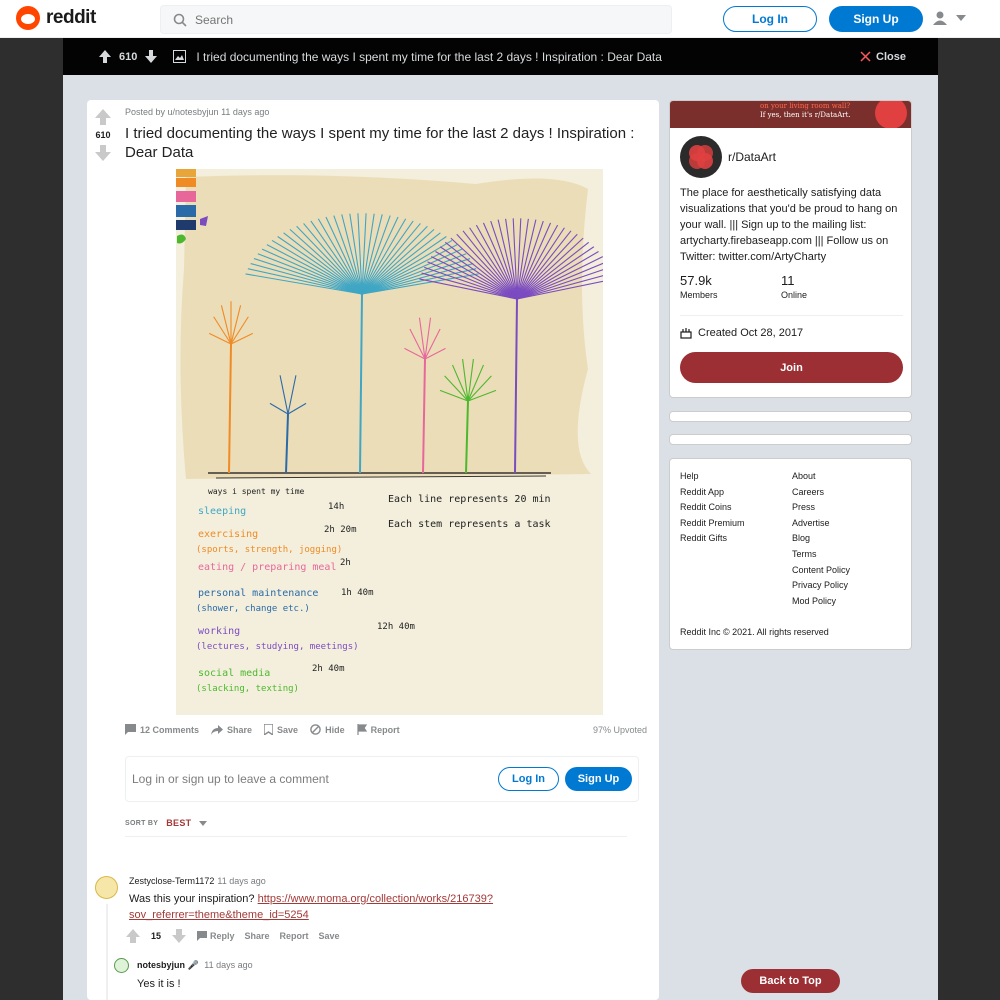  I want to click on community-name: r/DataArt, so click(752, 157).